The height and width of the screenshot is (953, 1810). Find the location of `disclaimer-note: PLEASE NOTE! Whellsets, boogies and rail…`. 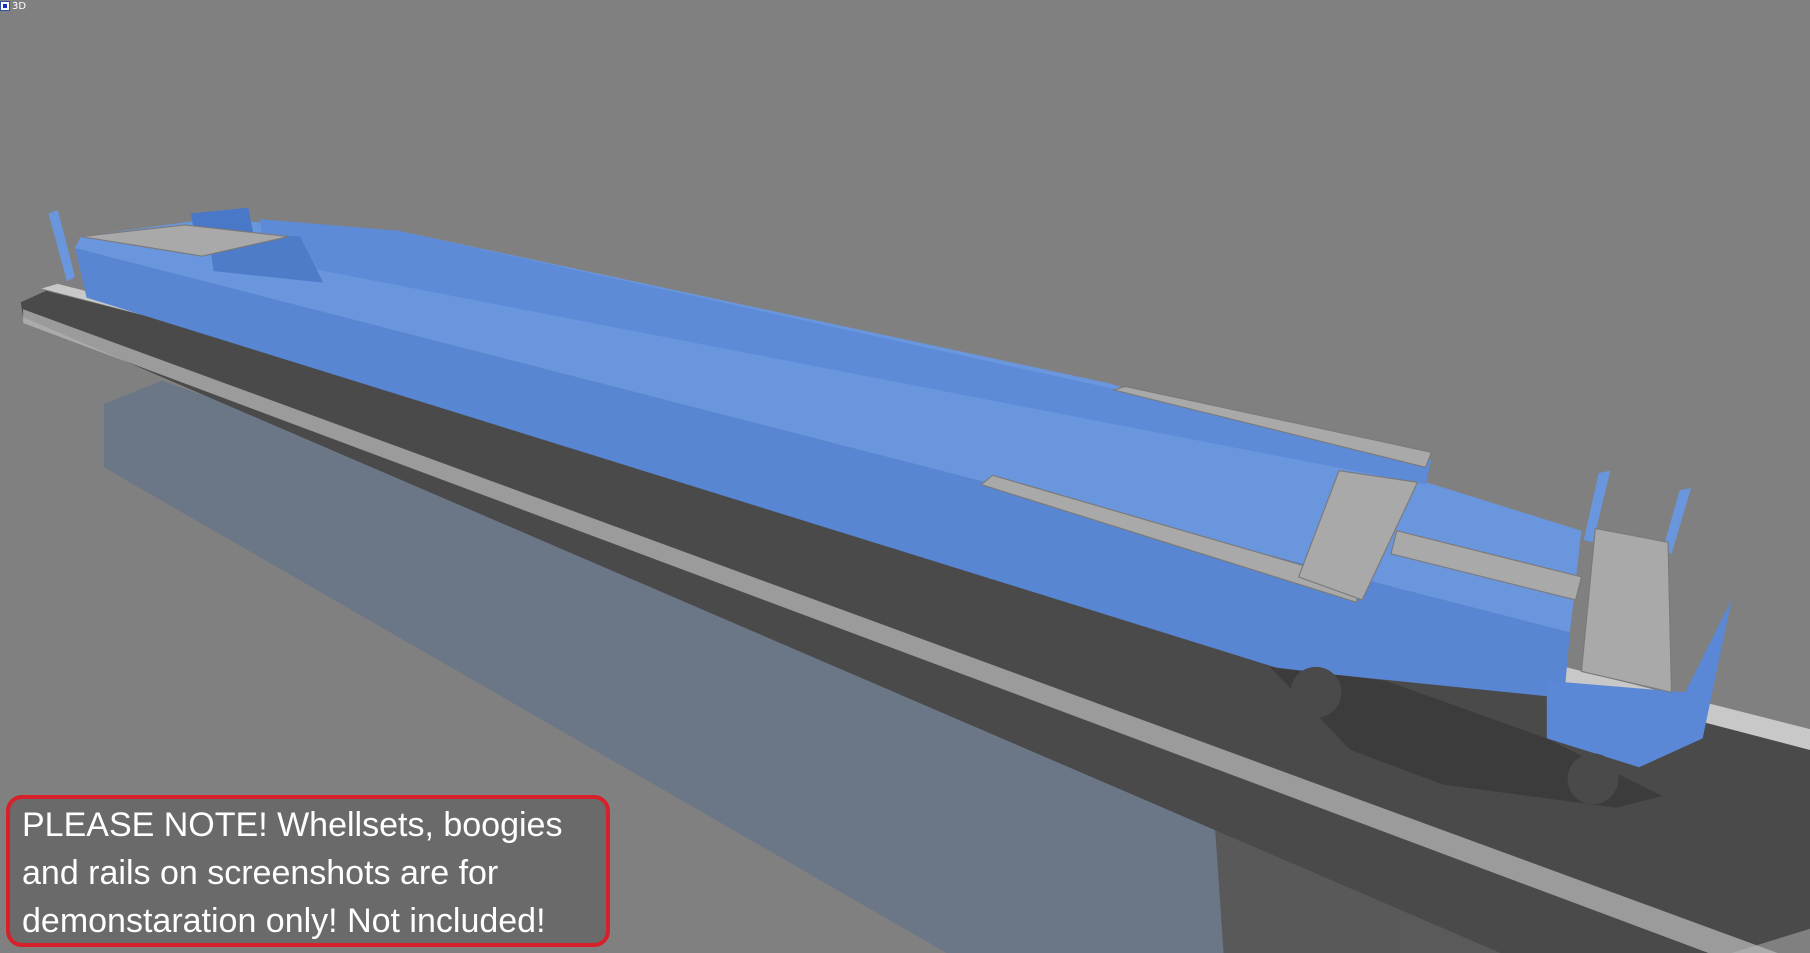

disclaimer-note: PLEASE NOTE! Whellsets, boogies and rail… is located at coordinates (308, 871).